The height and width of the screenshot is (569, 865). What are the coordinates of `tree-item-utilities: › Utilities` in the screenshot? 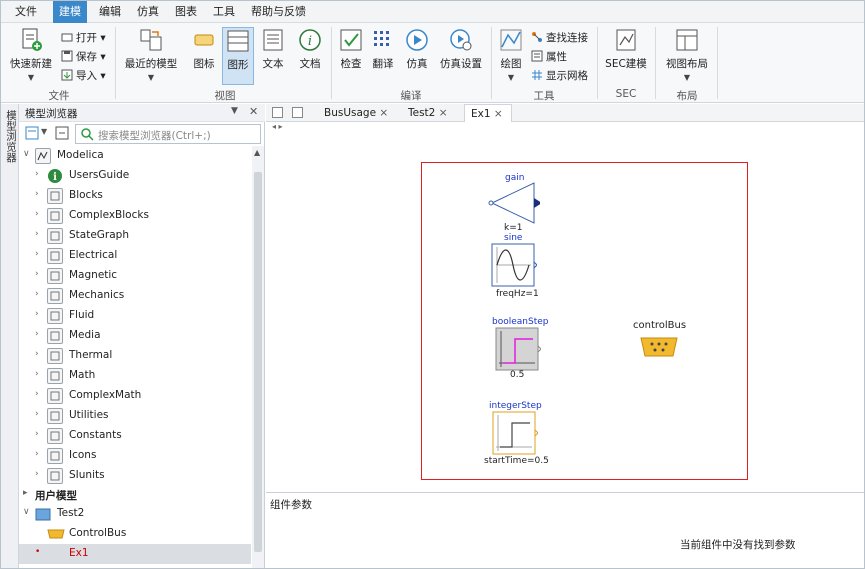 It's located at (135, 416).